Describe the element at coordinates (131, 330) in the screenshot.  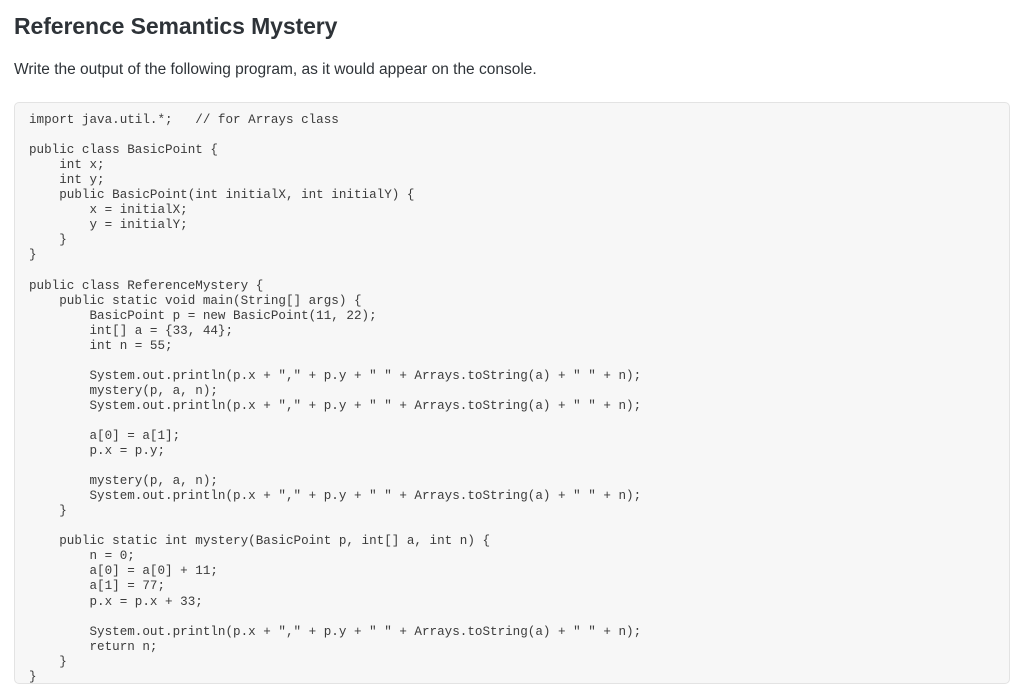
I see `code-line: int[] a = {33, 44};` at that location.